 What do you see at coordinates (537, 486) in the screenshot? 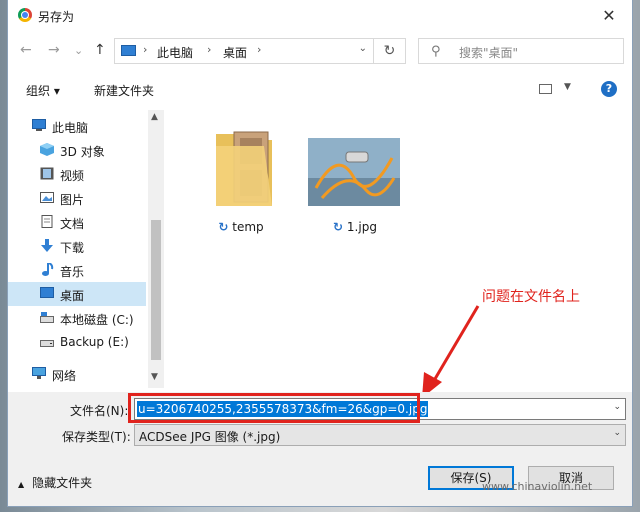
I see `watermark: www.chinaviolin.net` at bounding box center [537, 486].